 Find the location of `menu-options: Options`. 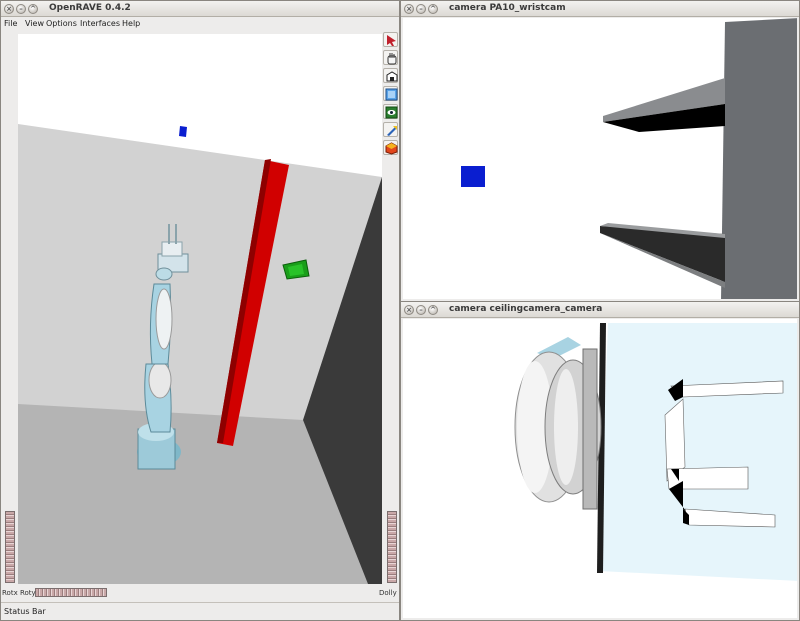

menu-options: Options is located at coordinates (61, 23).